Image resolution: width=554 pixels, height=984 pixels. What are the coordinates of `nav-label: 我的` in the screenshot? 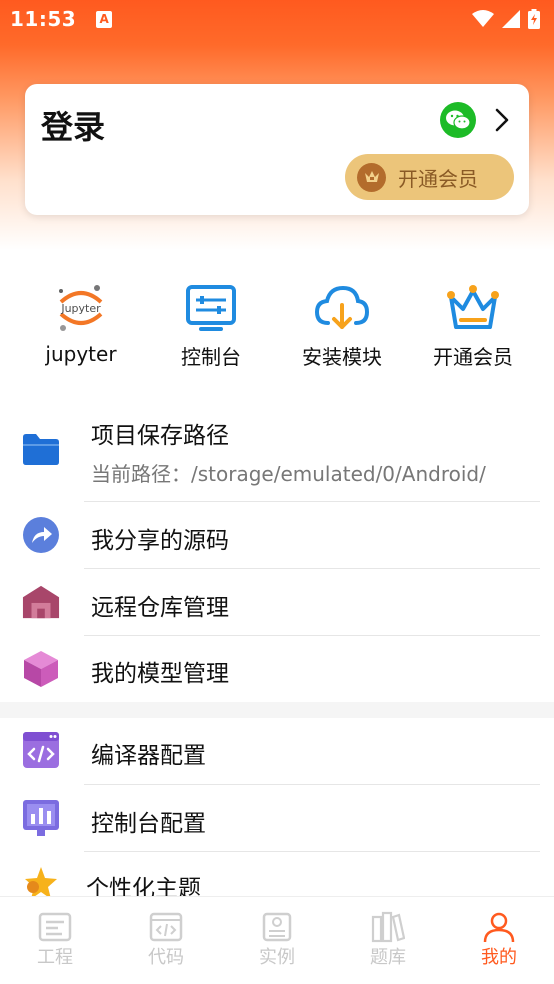 It's located at (499, 957).